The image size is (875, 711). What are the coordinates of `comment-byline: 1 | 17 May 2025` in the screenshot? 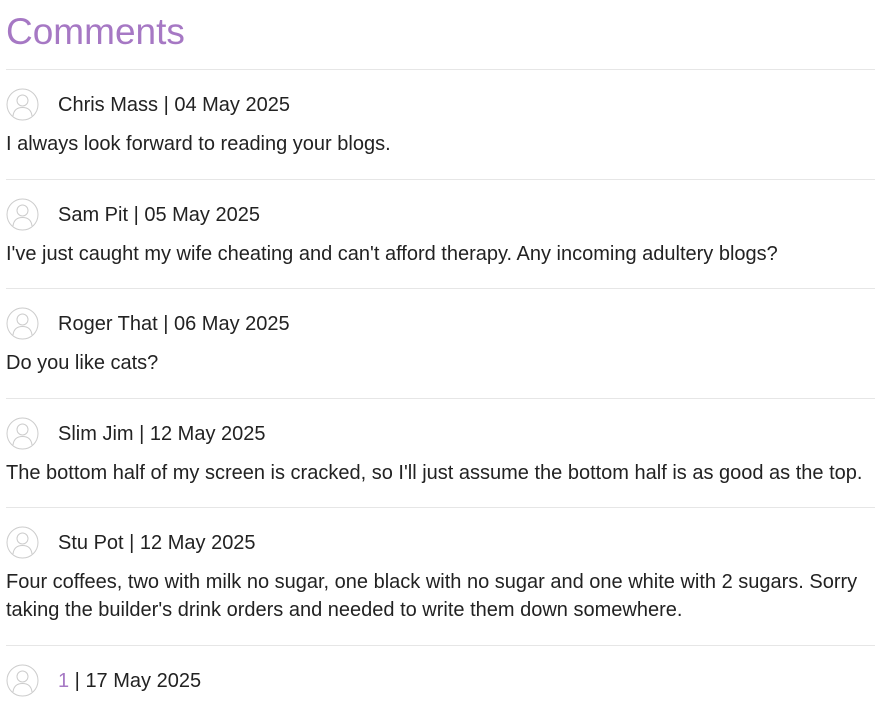 It's located at (129, 681).